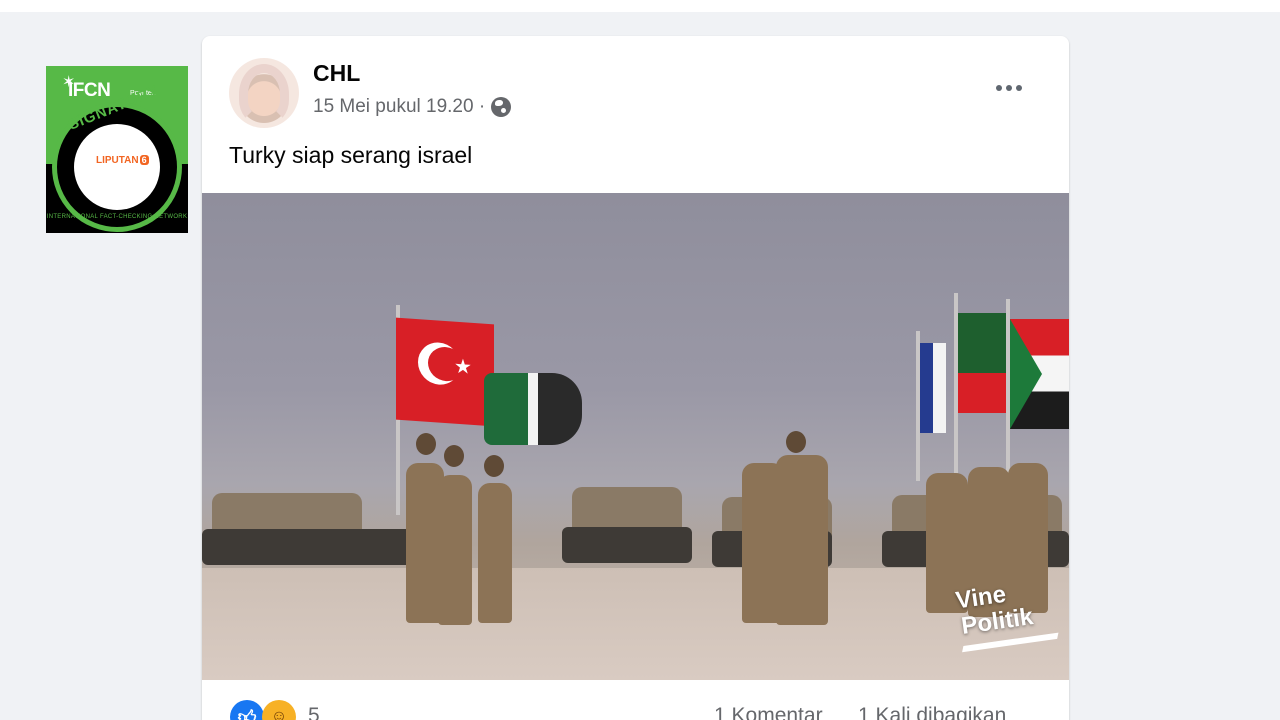 The width and height of the screenshot is (1280, 720). What do you see at coordinates (117, 160) in the screenshot?
I see `liputan6-logo-text: LIPUTAN` at bounding box center [117, 160].